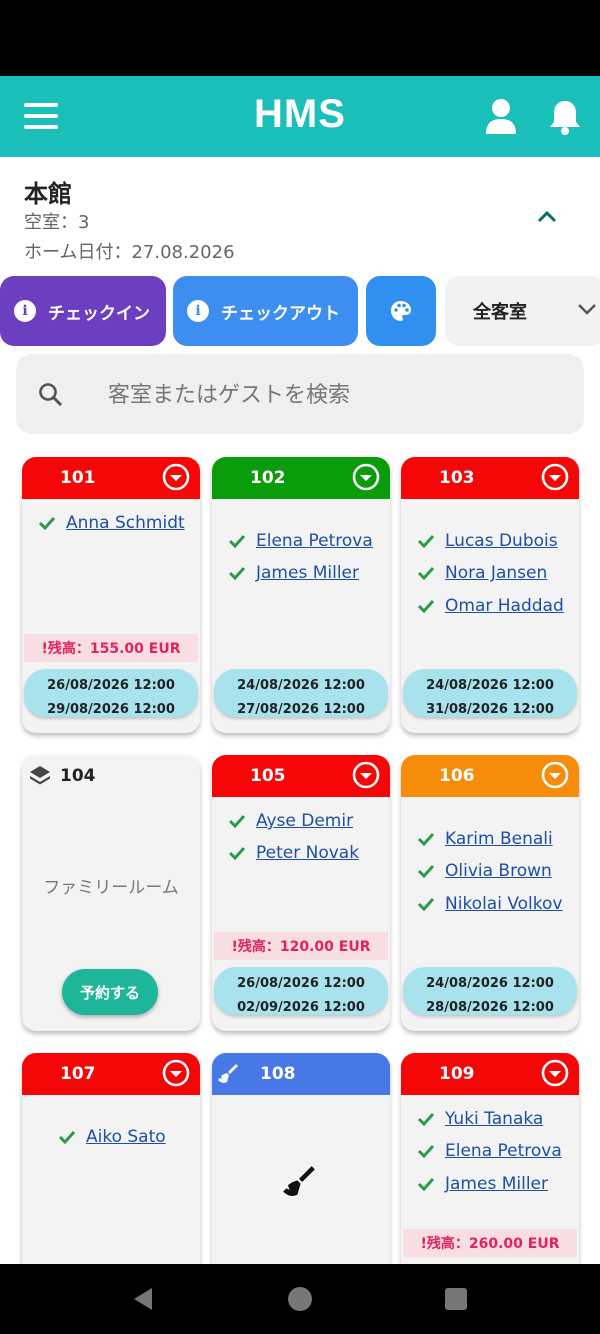 Image resolution: width=600 pixels, height=1334 pixels. Describe the element at coordinates (78, 478) in the screenshot. I see `room-number: 101` at that location.